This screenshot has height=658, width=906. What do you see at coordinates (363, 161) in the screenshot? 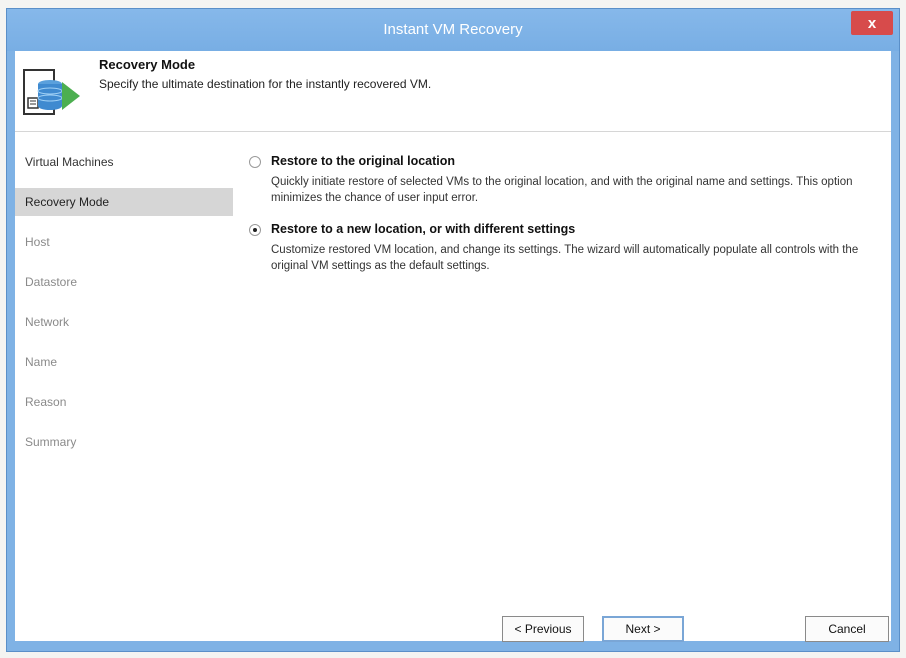
I see `option-title: Restore to the original location` at bounding box center [363, 161].